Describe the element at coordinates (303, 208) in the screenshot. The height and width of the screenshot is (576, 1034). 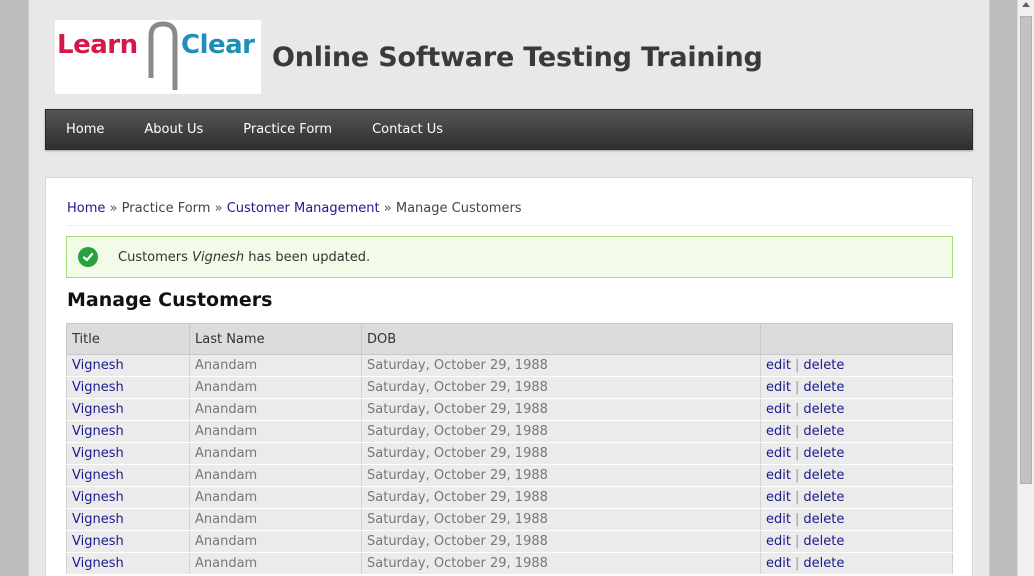
I see `breadcrumb-customer-management: Customer Management` at that location.